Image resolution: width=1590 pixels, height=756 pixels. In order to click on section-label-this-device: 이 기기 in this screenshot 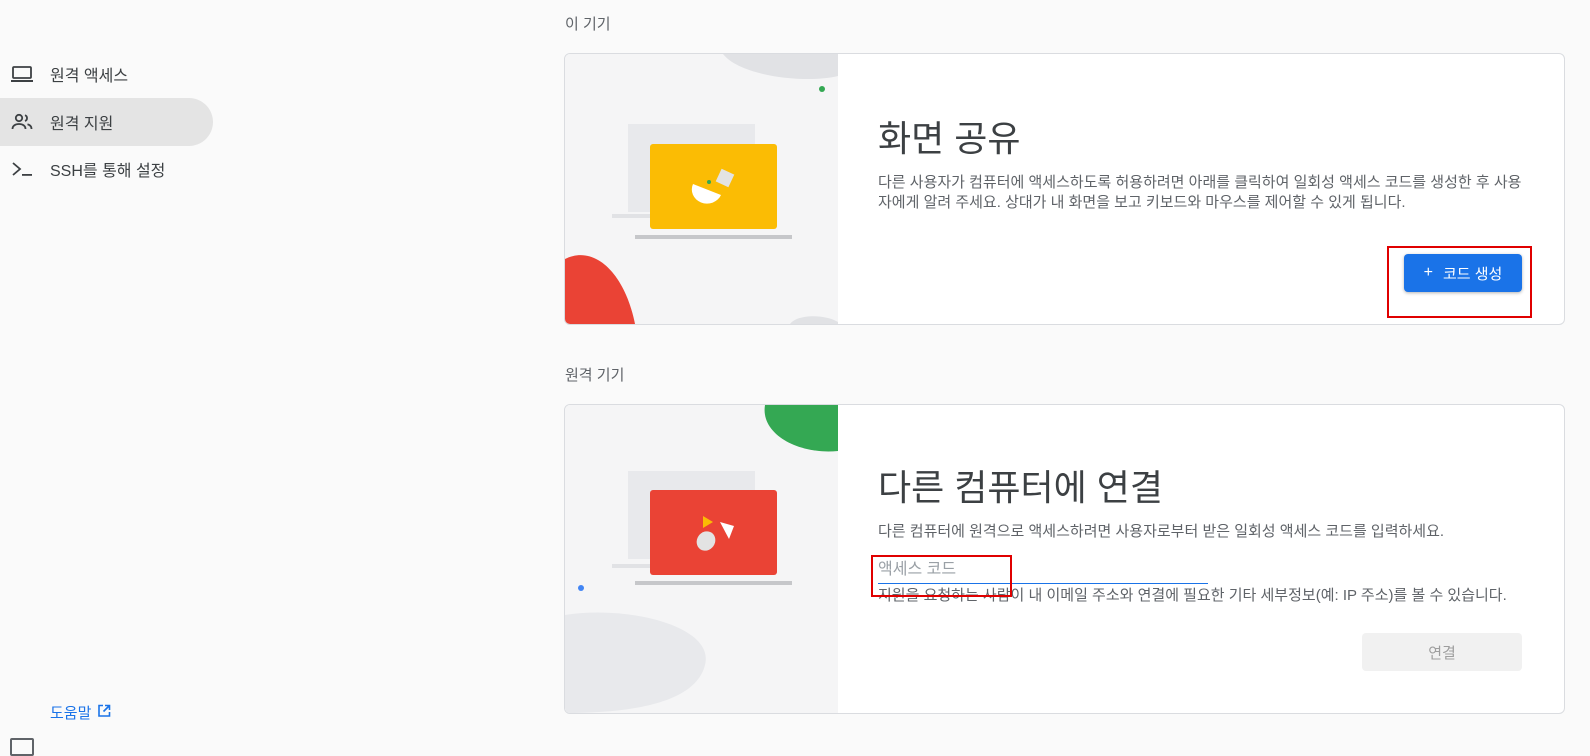, I will do `click(588, 24)`.